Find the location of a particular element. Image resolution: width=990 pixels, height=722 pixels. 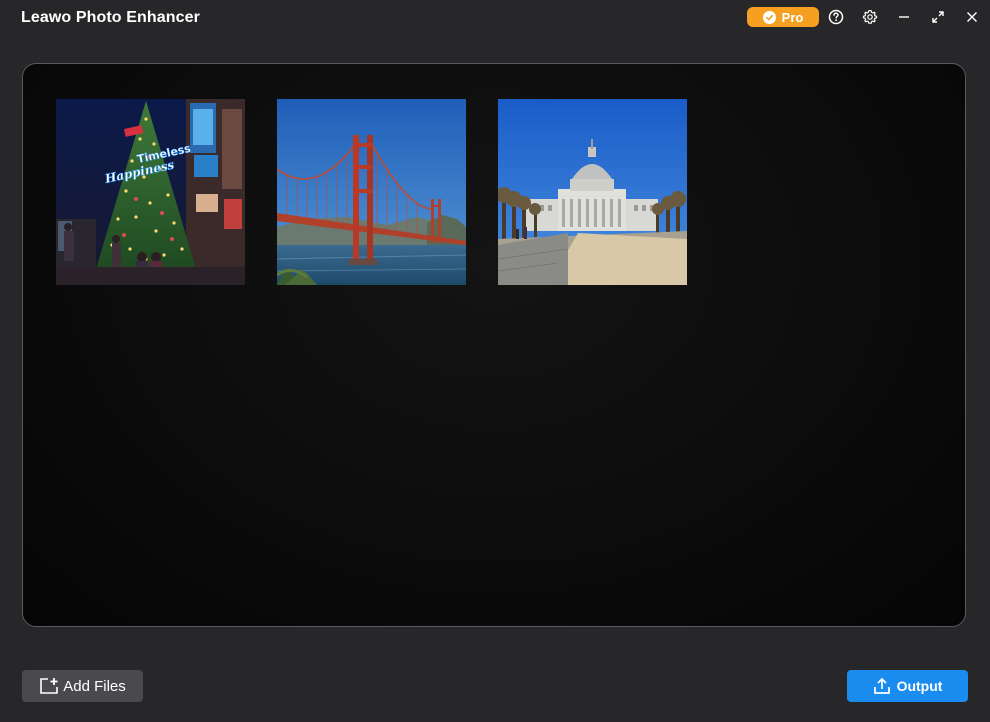

title-bar: Leawo Photo Enhancer Pro is located at coordinates (495, 19).